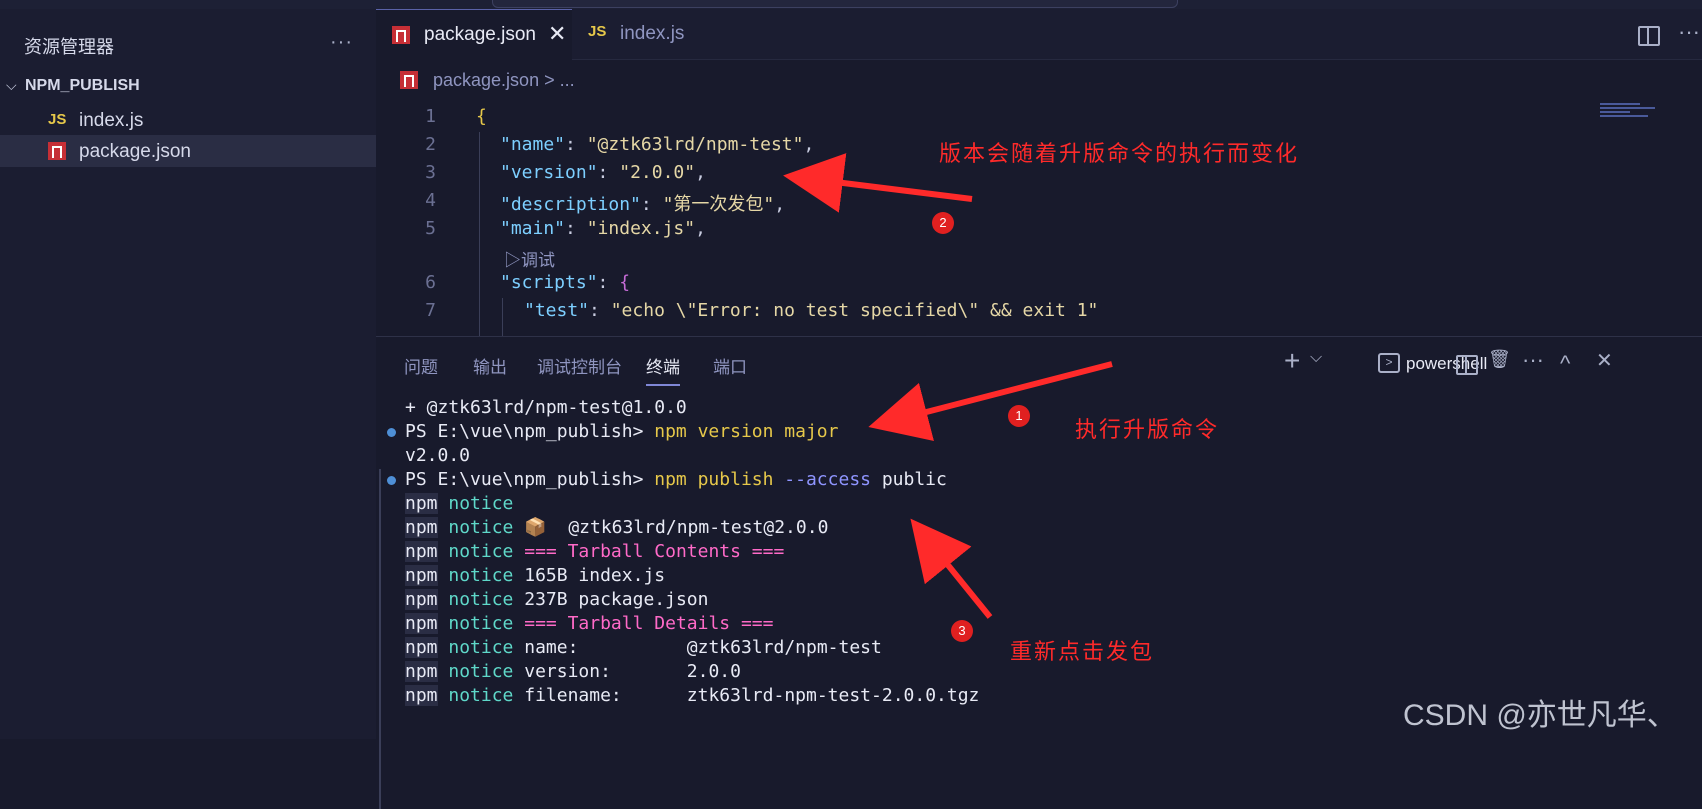 The height and width of the screenshot is (809, 1702). Describe the element at coordinates (943, 223) in the screenshot. I see `step-badge-2: 2` at that location.